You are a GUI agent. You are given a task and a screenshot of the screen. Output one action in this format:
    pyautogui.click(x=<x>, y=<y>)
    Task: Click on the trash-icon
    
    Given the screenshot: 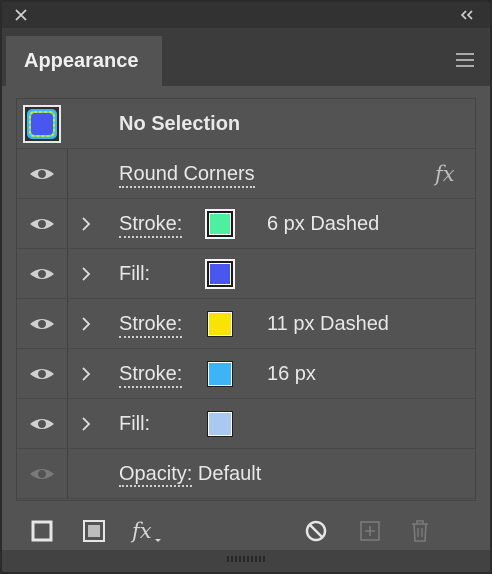 What is the action you would take?
    pyautogui.click(x=420, y=531)
    